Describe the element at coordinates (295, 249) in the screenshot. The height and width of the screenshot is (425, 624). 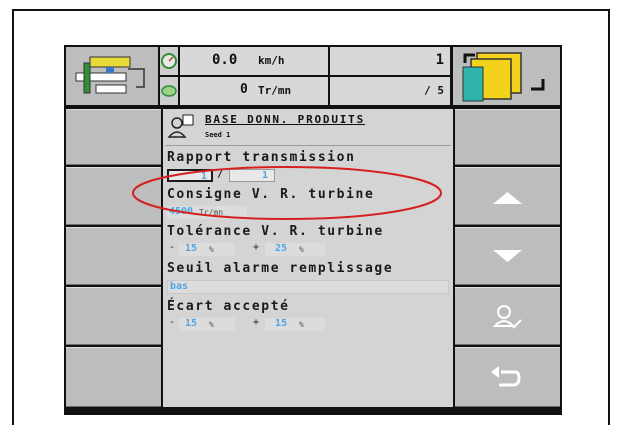
I see `tolerance-max-input: 25 %` at that location.